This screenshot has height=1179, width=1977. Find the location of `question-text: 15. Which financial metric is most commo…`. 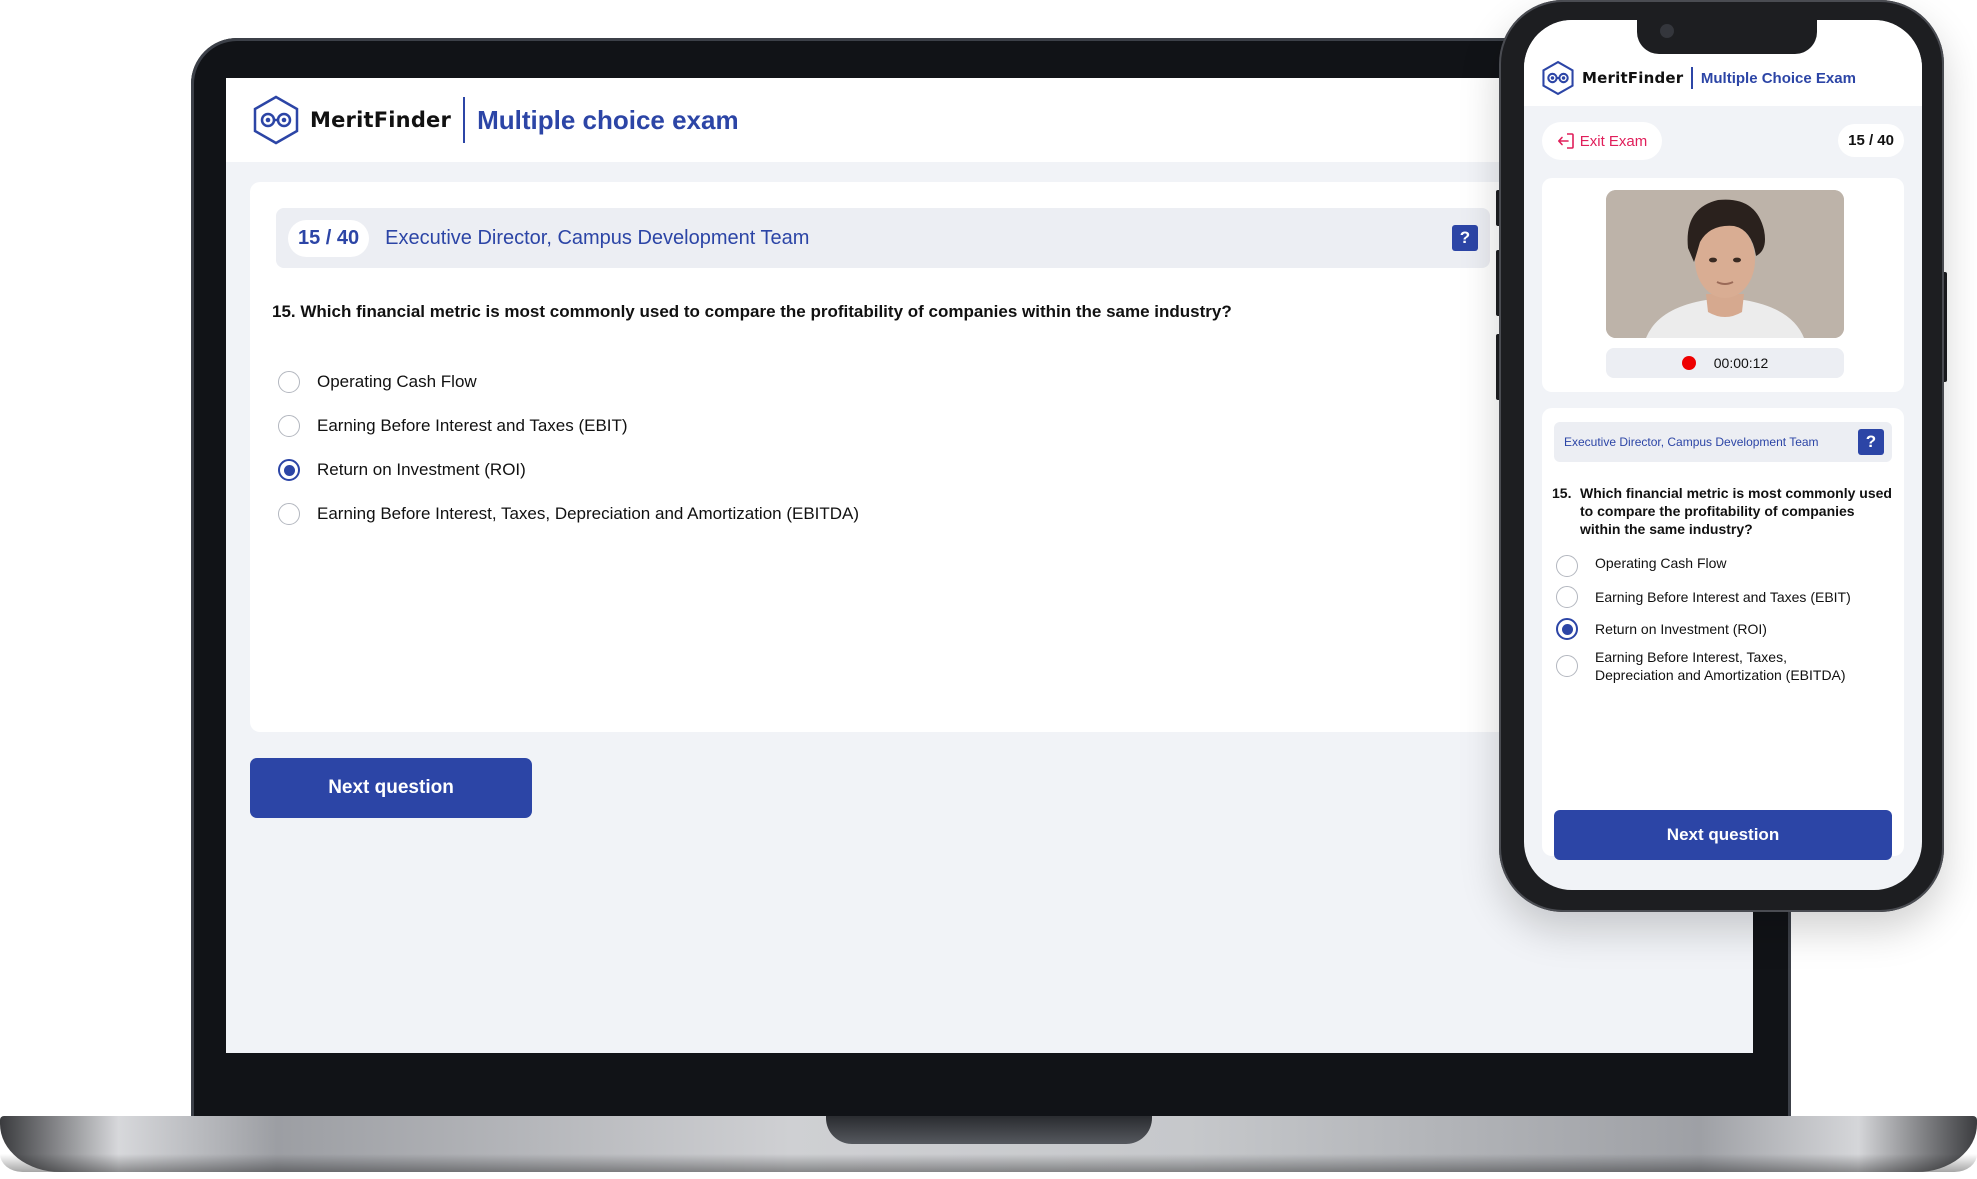

question-text: 15. Which financial metric is most commo… is located at coordinates (752, 311).